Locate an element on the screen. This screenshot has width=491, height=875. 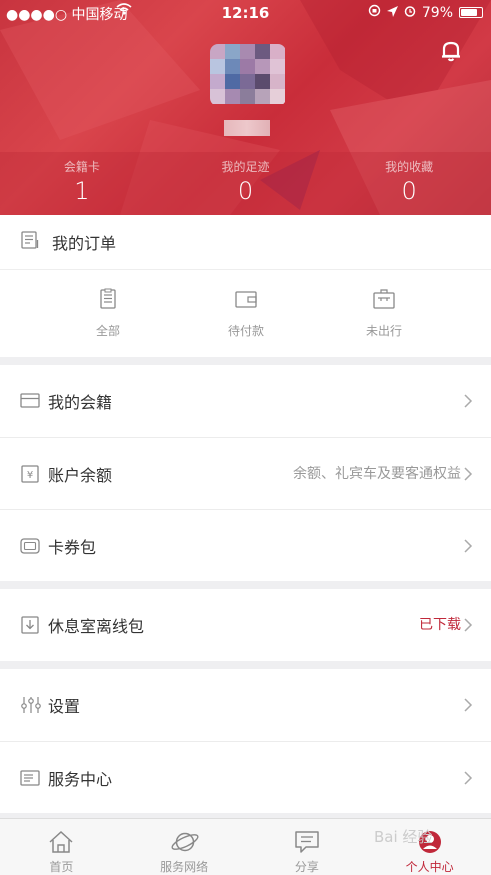
username-blurred is located at coordinates (247, 128).